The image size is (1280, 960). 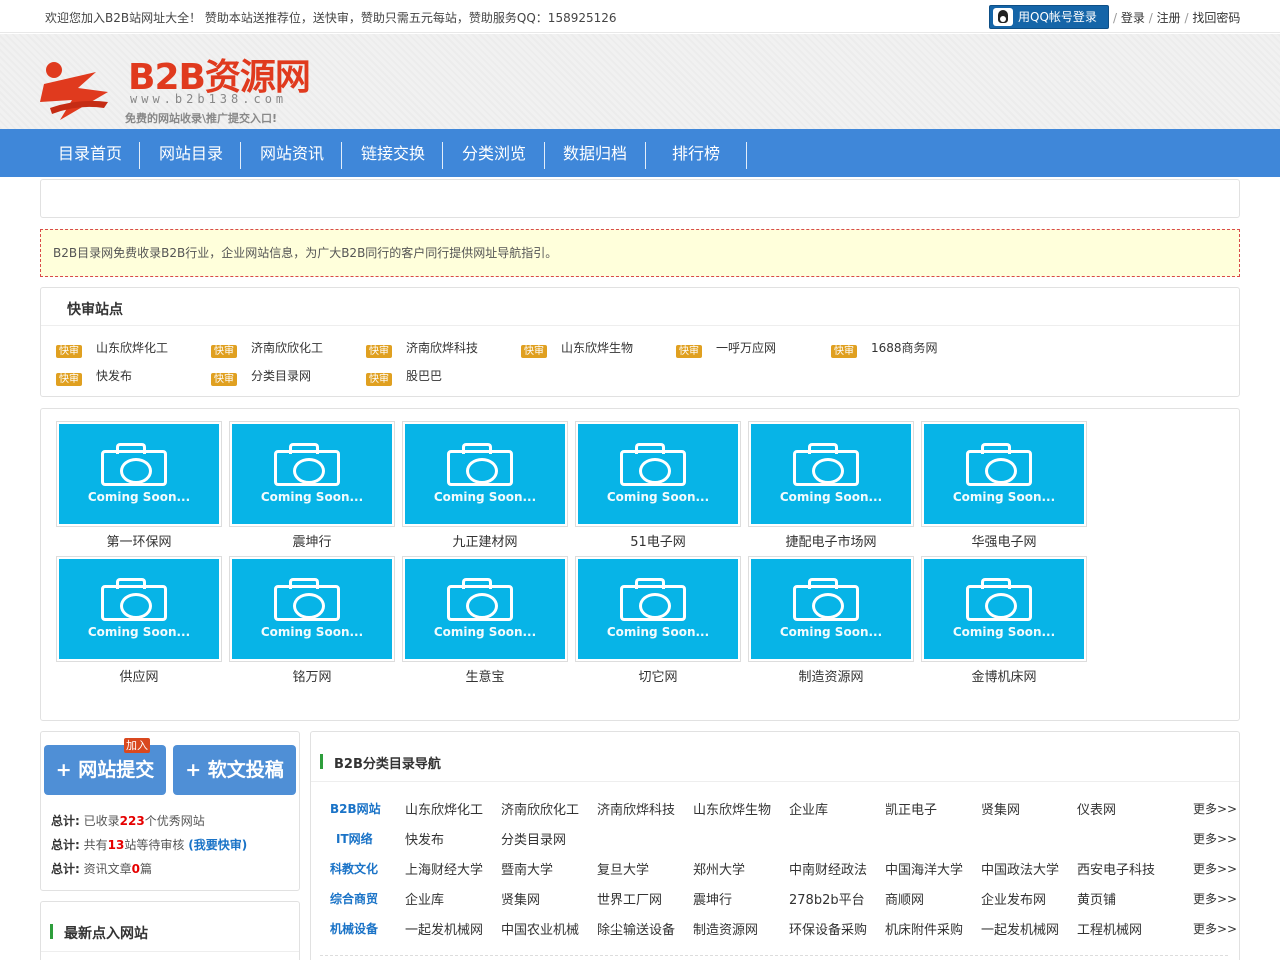 I want to click on fast-item: 快审 济南欣欣化工, so click(x=267, y=348).